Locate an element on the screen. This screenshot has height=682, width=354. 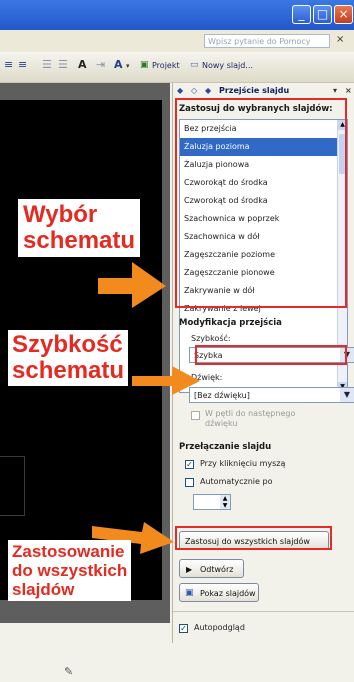
sound-select: [Bez dźwięku] ▼ is located at coordinates (271, 395).